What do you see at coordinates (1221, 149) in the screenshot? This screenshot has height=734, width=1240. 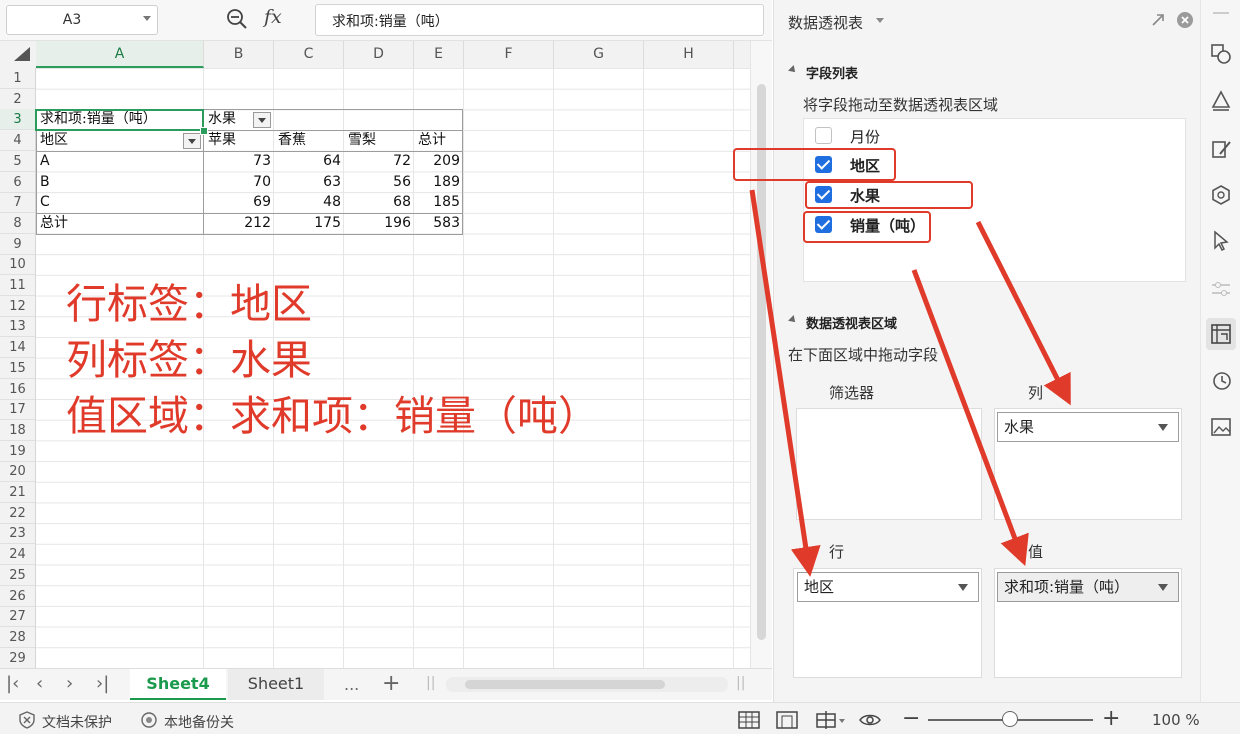 I see `edit-icon` at bounding box center [1221, 149].